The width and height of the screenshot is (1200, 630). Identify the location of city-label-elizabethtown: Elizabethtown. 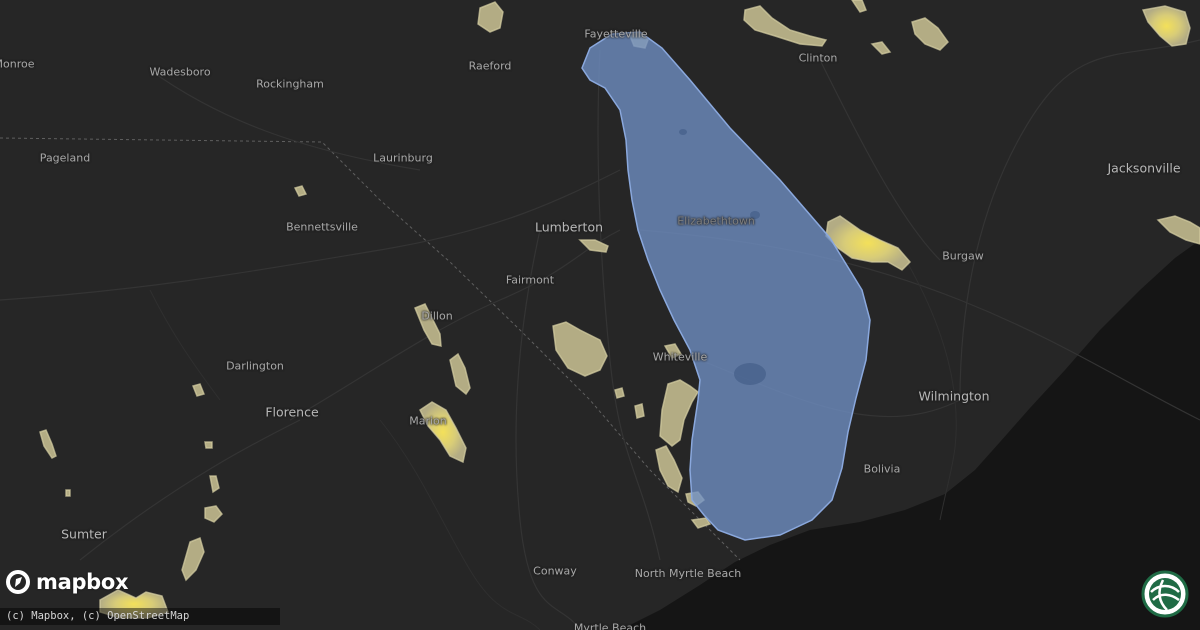
(716, 221).